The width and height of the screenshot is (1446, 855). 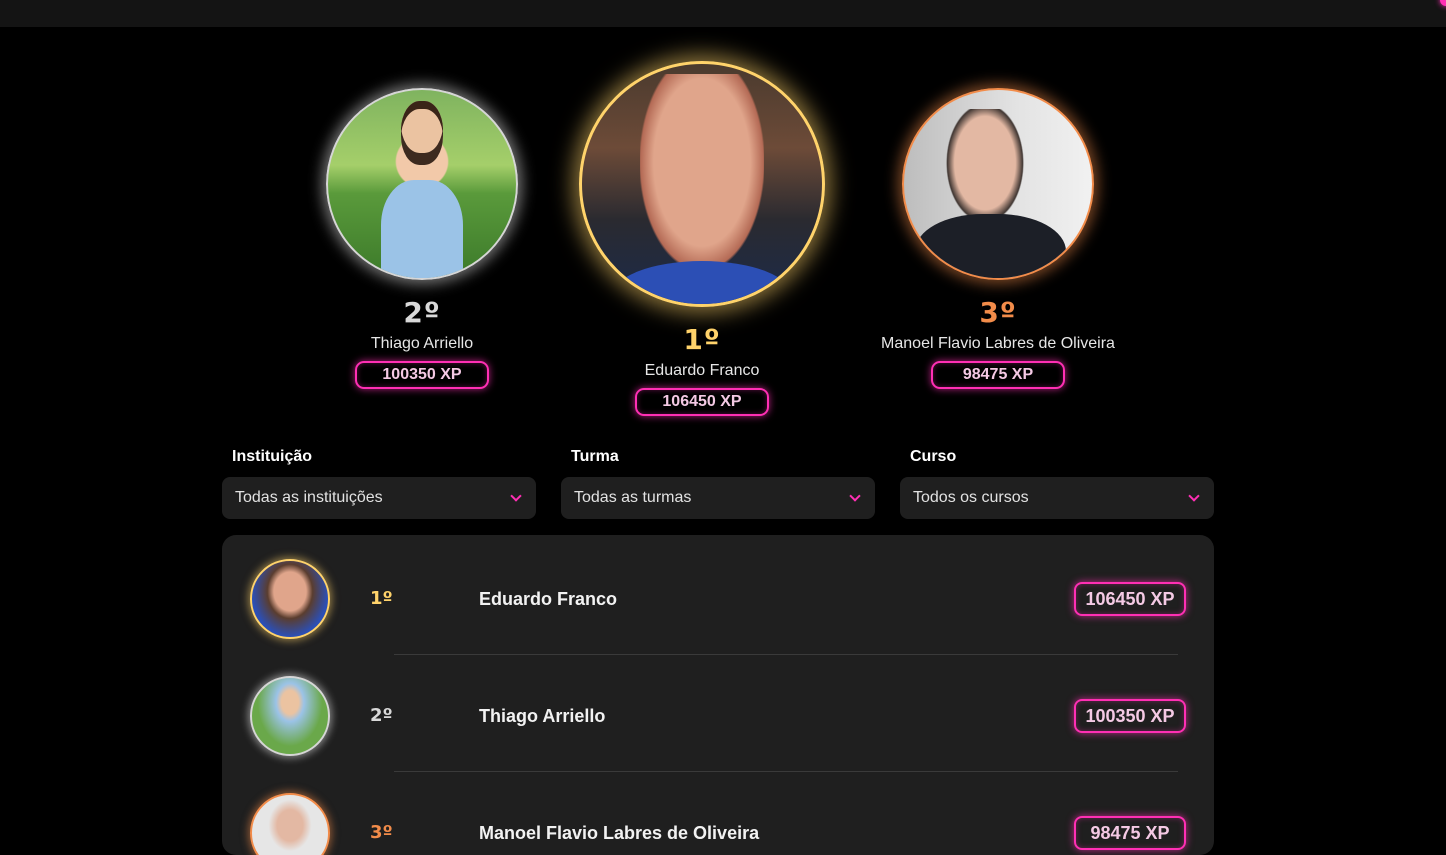 I want to click on filter-instituicao: Instituição Todas as instituições, so click(x=379, y=483).